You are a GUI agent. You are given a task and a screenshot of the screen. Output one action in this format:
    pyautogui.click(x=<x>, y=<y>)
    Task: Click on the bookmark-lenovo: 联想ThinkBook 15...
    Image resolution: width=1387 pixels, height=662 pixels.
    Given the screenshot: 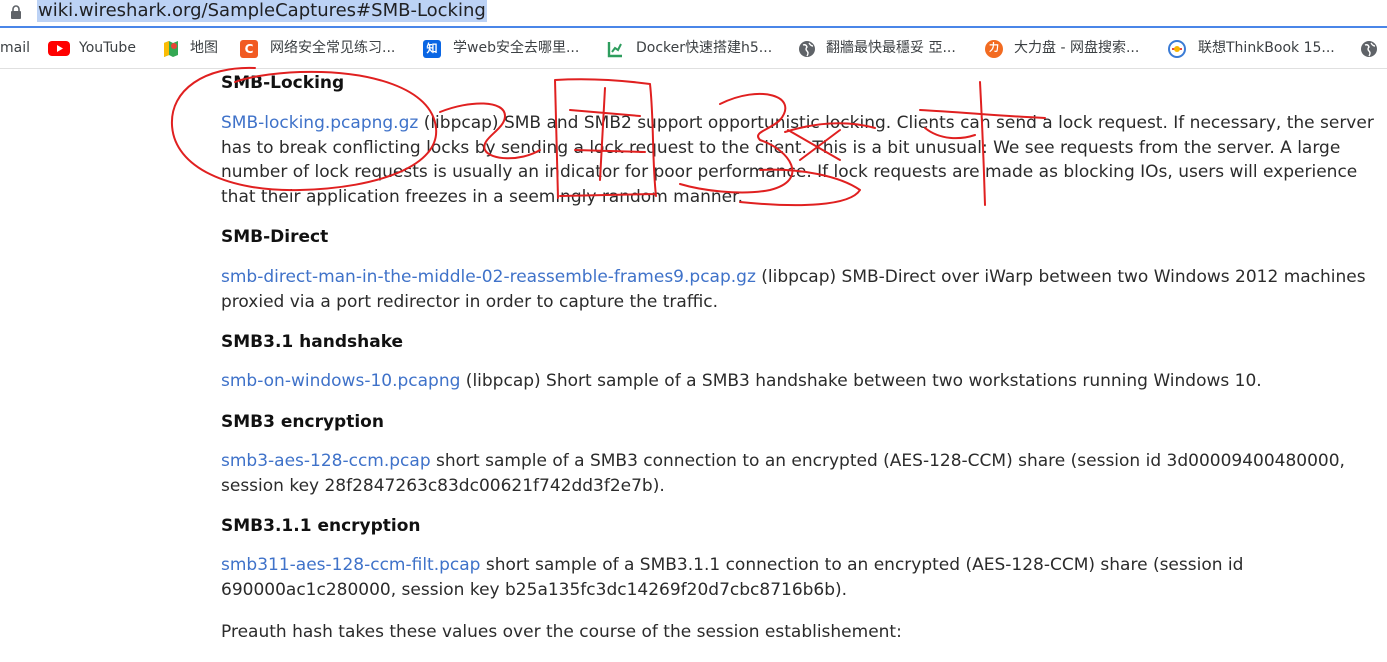 What is the action you would take?
    pyautogui.click(x=1251, y=48)
    